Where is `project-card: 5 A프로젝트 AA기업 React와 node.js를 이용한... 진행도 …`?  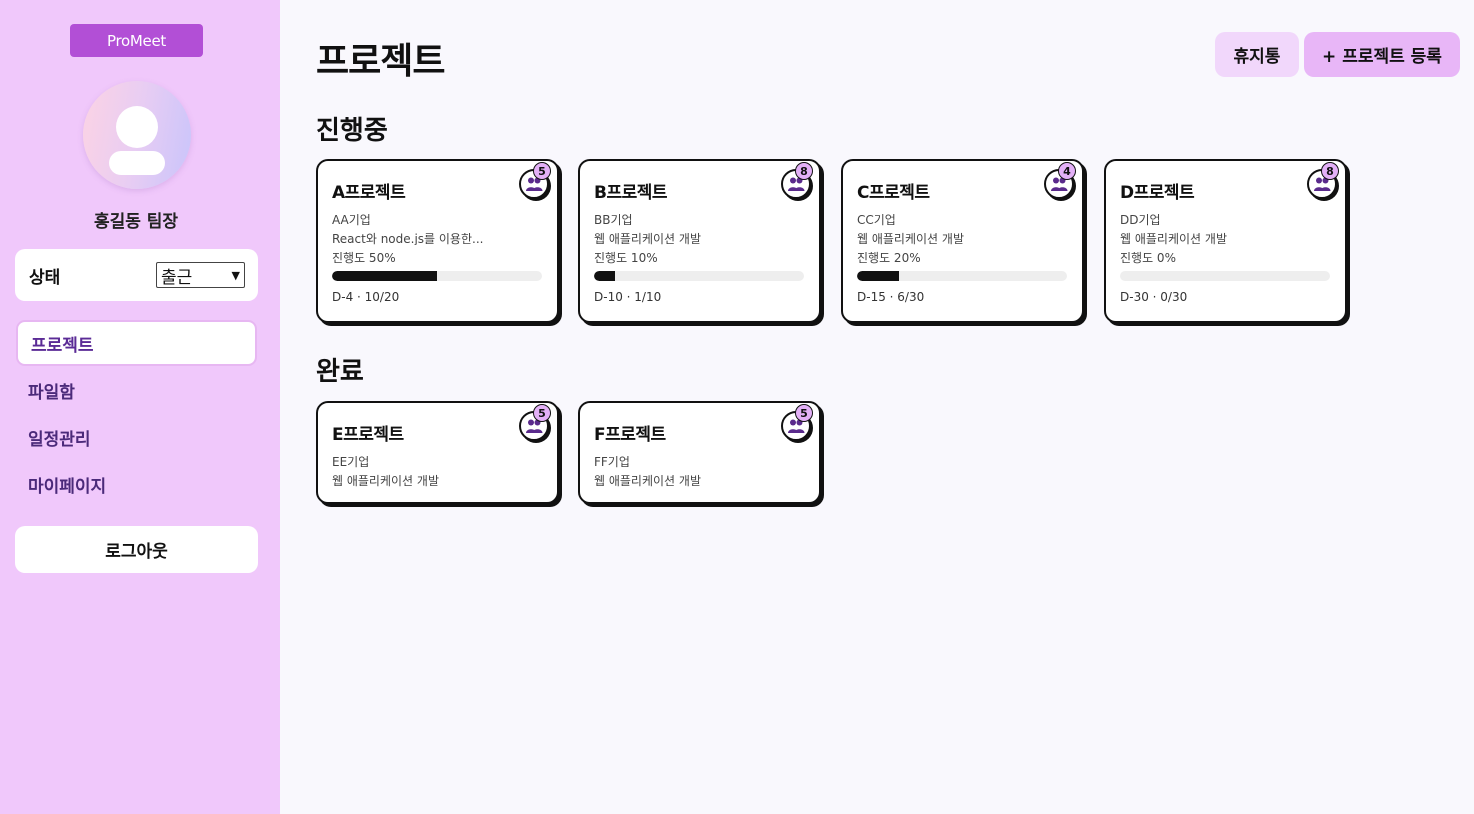
project-card: 5 A프로젝트 AA기업 React와 node.js를 이용한... 진행도 … is located at coordinates (437, 241).